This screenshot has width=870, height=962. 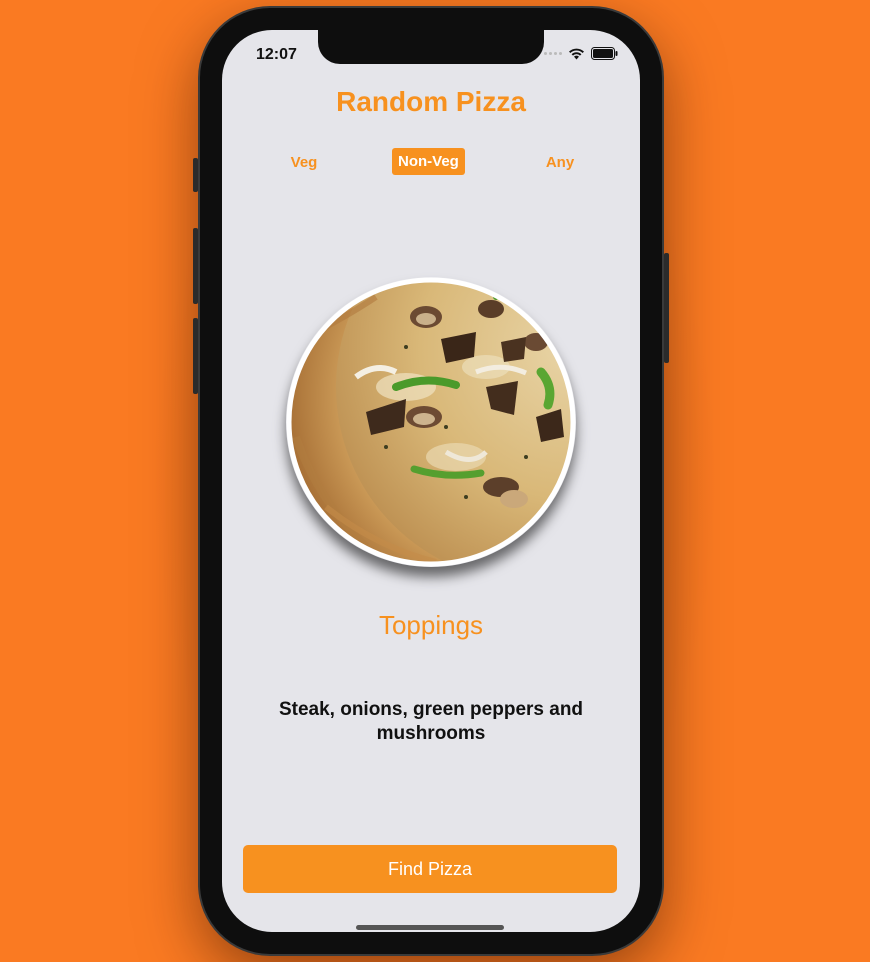 What do you see at coordinates (428, 161) in the screenshot?
I see `segment-non-veg: Non-Veg` at bounding box center [428, 161].